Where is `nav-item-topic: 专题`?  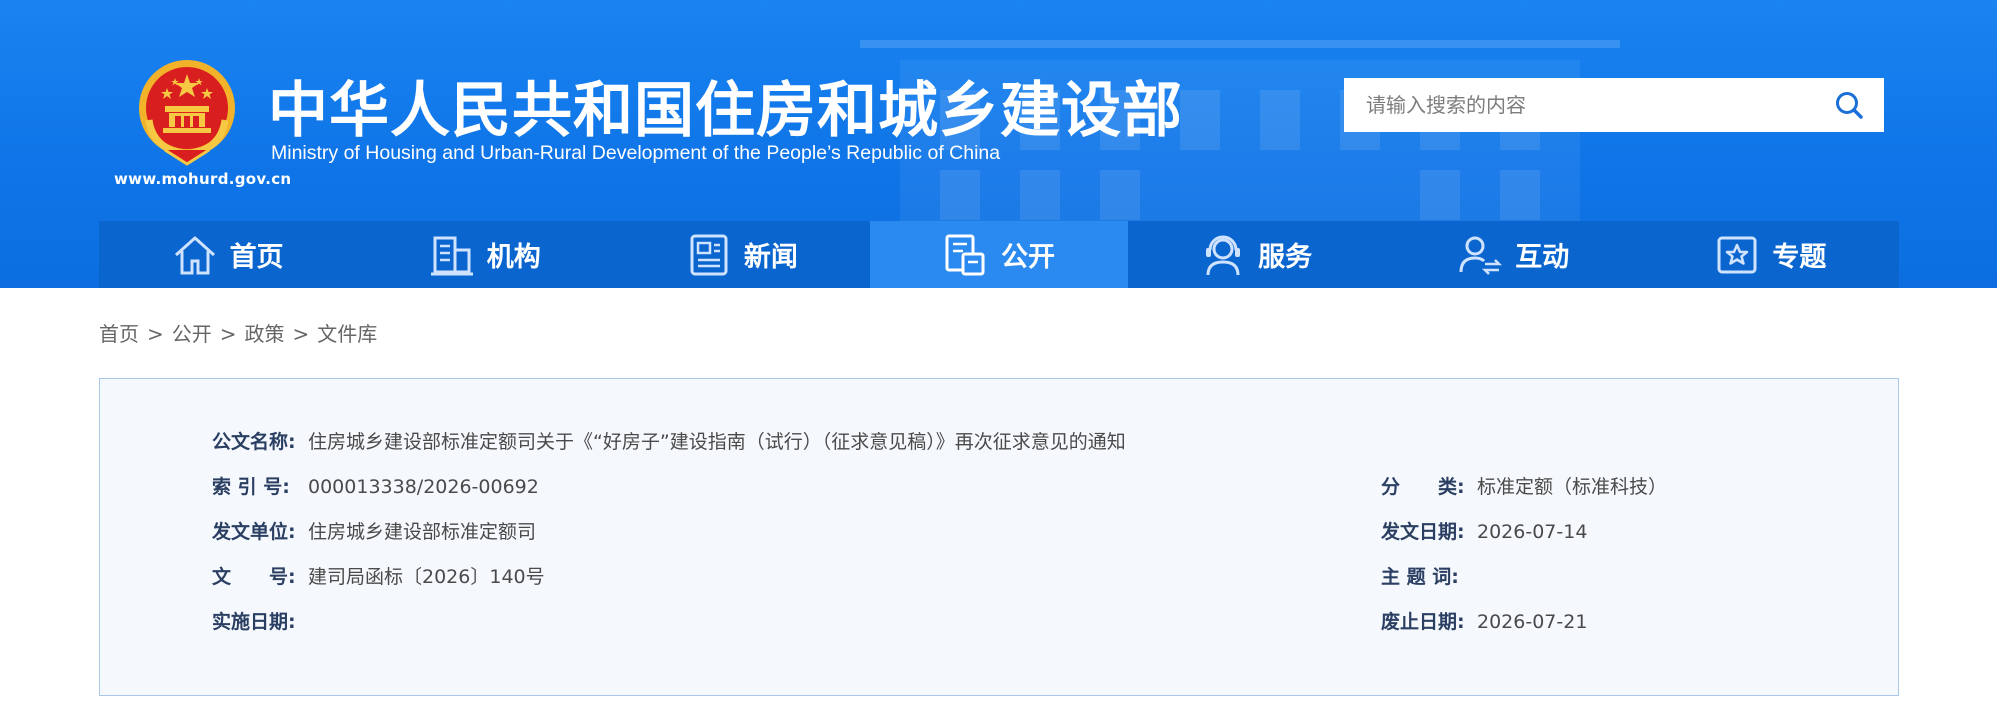 nav-item-topic: 专题 is located at coordinates (1770, 254).